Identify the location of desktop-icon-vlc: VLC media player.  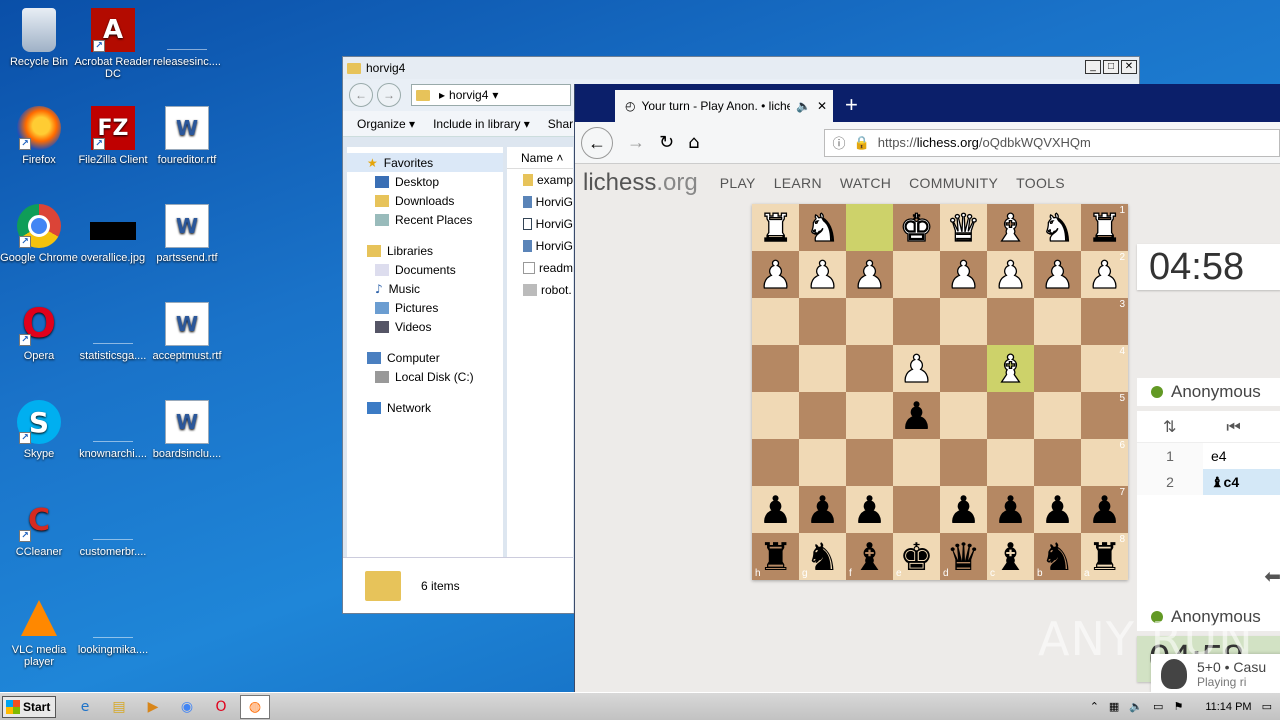
(39, 632).